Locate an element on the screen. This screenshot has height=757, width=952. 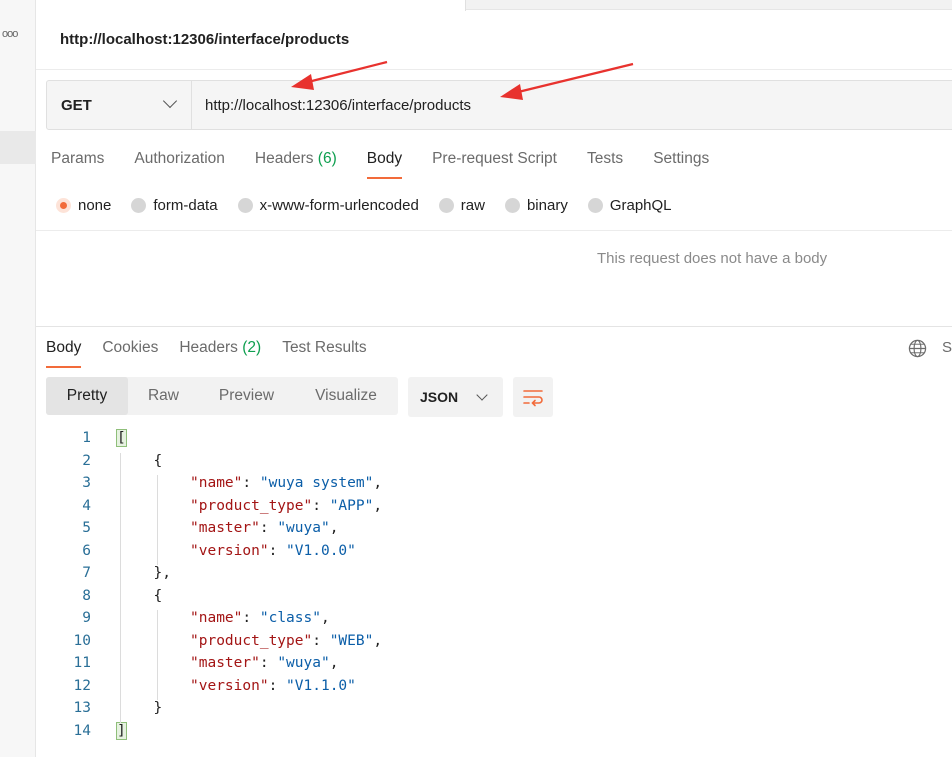
method-label: GET is located at coordinates (76, 105).